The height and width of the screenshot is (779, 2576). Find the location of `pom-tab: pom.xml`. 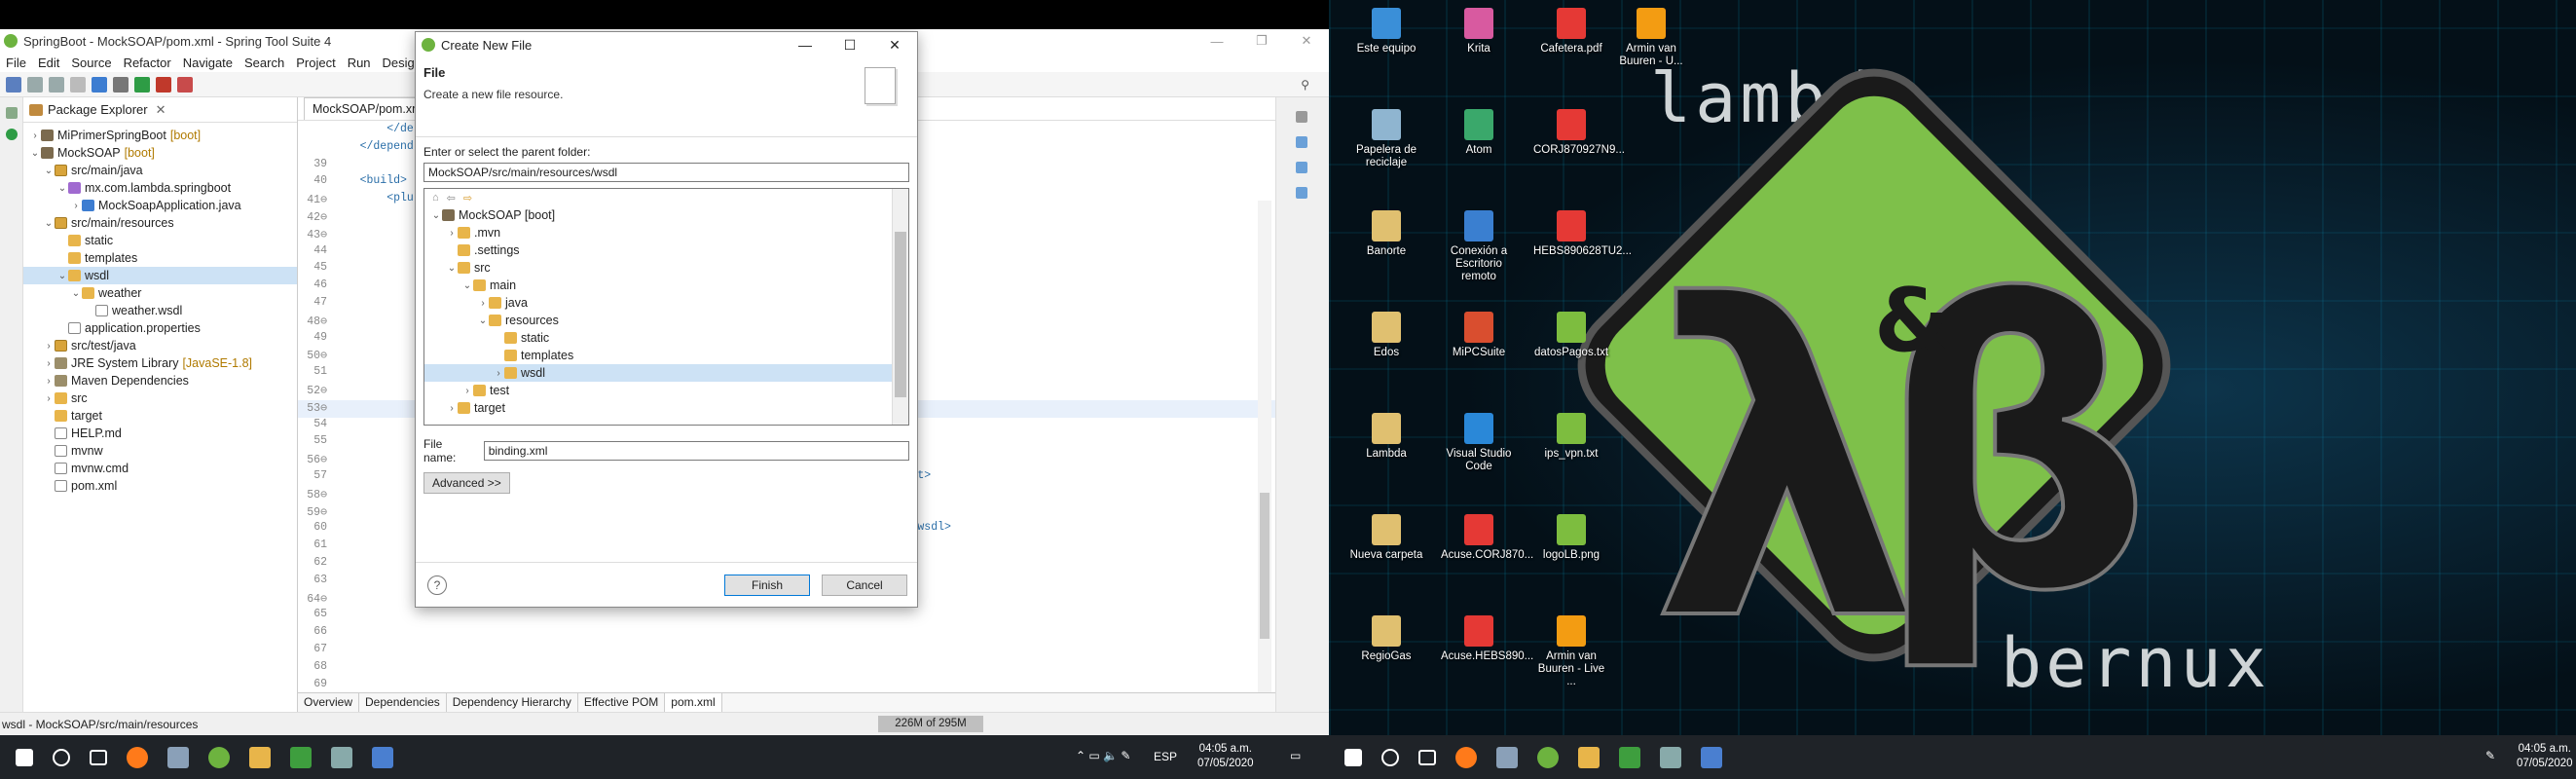

pom-tab: pom.xml is located at coordinates (693, 702).